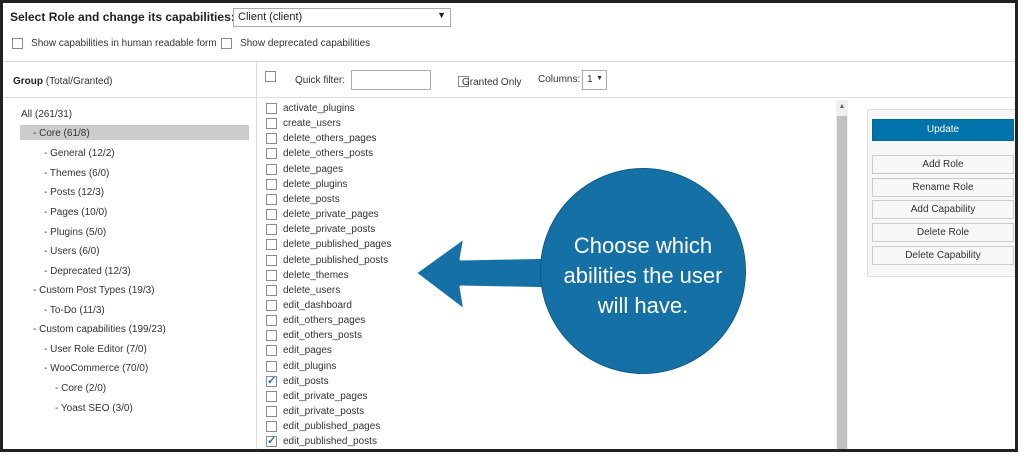 Image resolution: width=1024 pixels, height=456 pixels. I want to click on capability-row: delete_private_posts, so click(320, 231).